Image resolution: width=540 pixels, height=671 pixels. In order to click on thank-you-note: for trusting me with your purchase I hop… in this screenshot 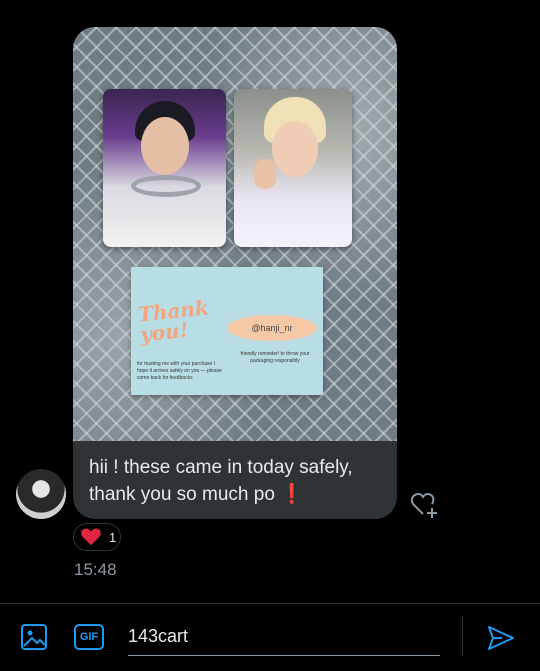, I will do `click(179, 371)`.